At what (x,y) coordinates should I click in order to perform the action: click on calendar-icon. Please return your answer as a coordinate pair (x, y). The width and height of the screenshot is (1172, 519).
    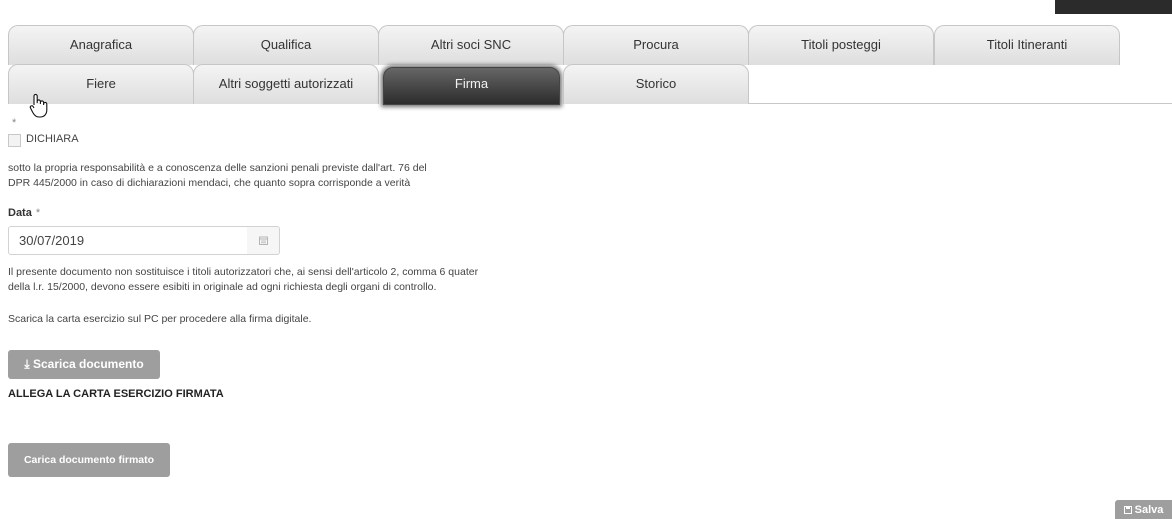
    Looking at the image, I should click on (263, 240).